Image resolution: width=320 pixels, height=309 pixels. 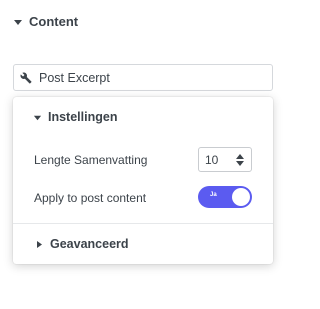 I want to click on spinner-arrows-icon, so click(x=240, y=160).